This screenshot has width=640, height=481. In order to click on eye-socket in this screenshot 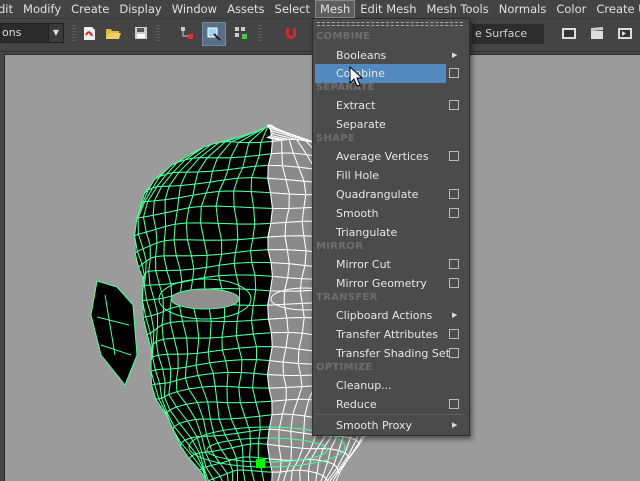, I will do `click(205, 299)`.